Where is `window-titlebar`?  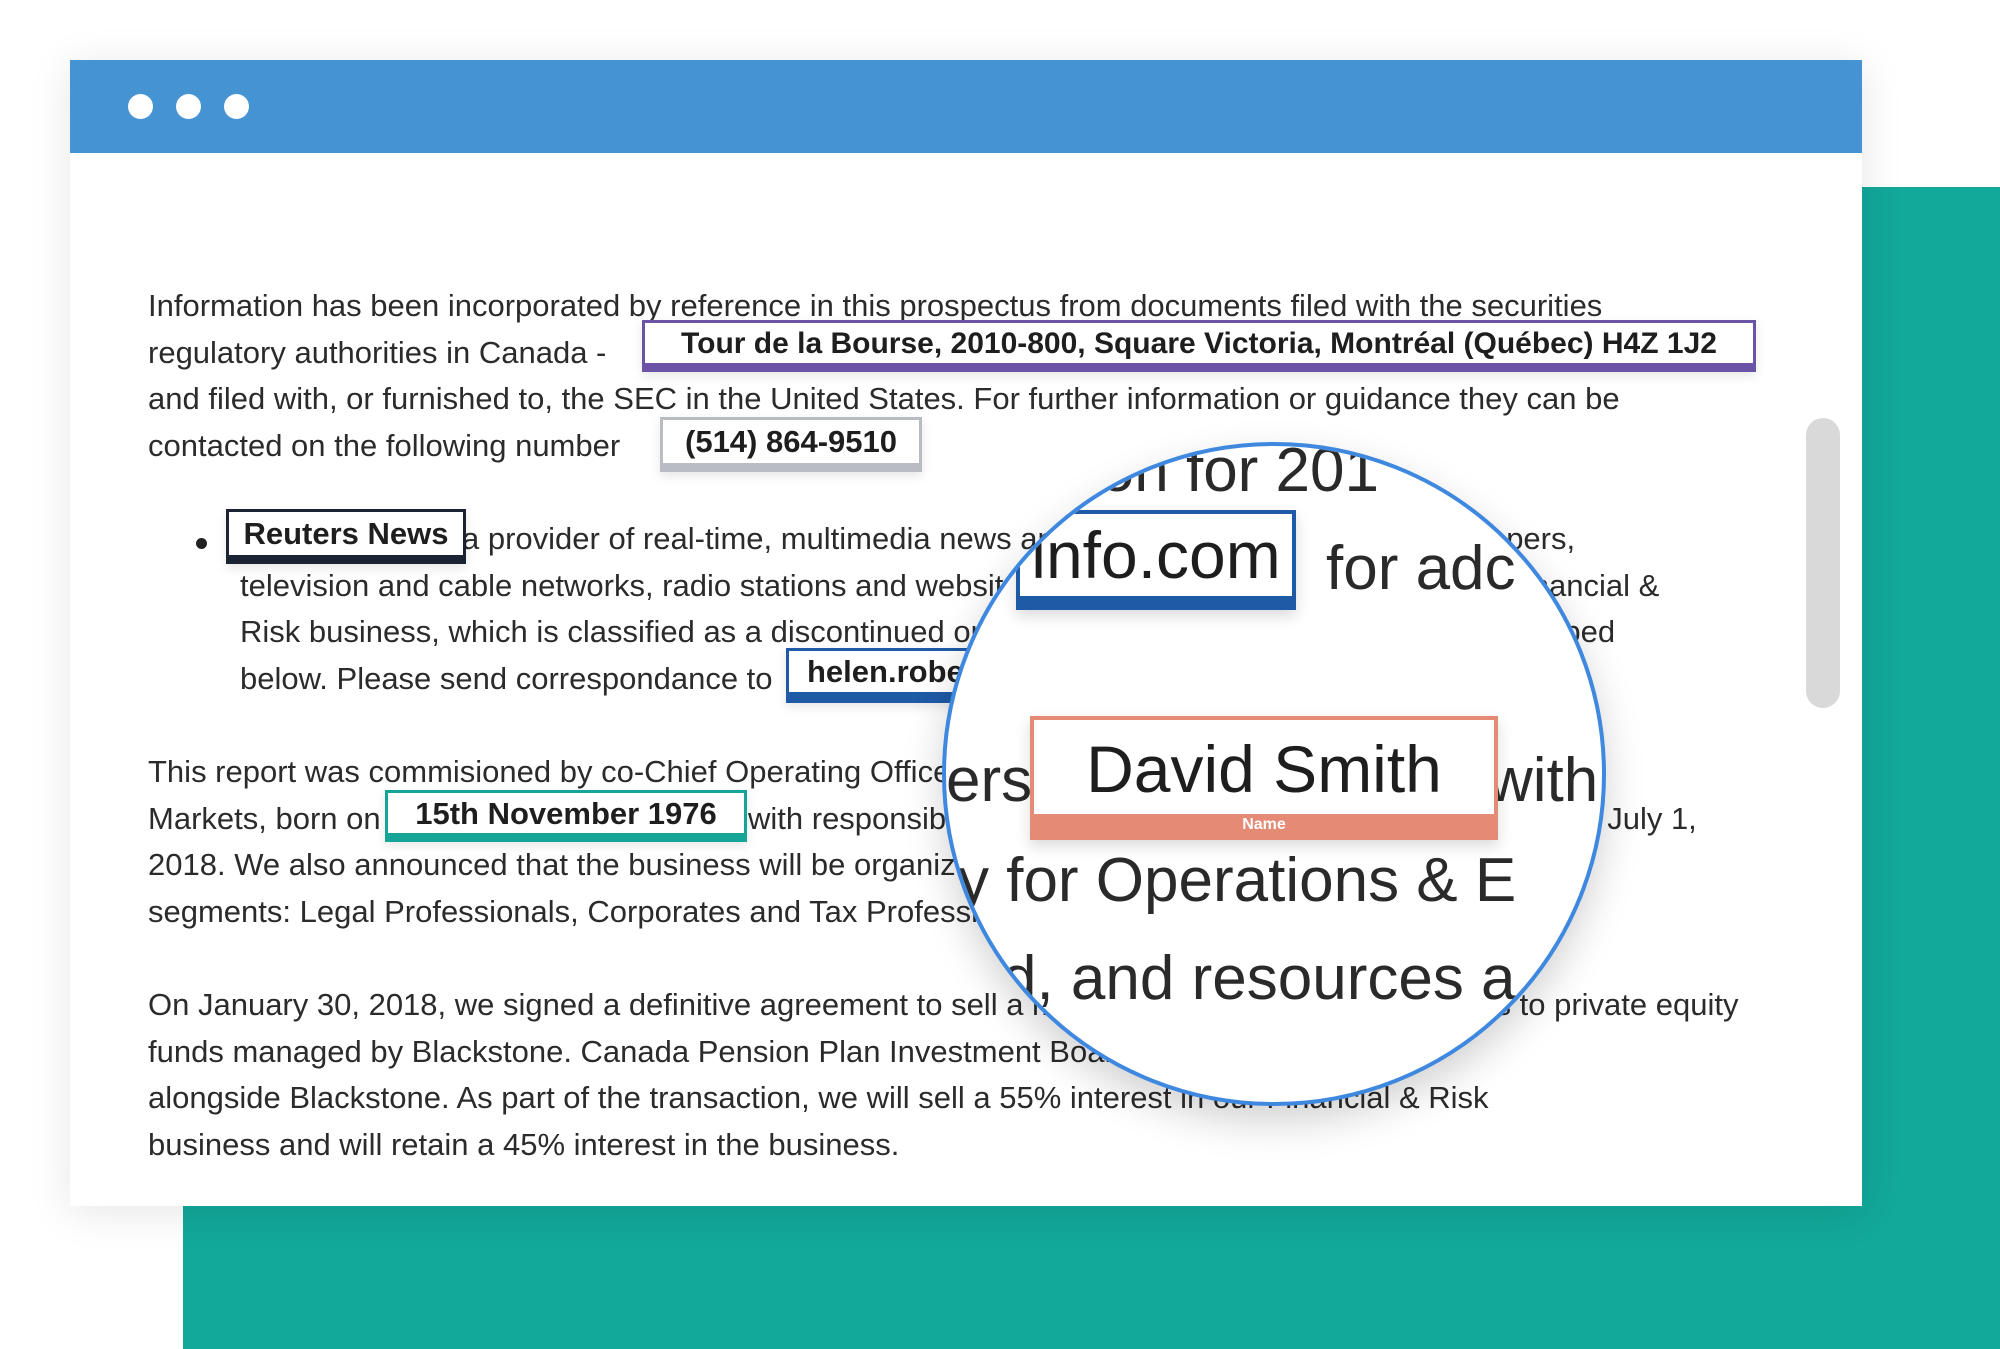
window-titlebar is located at coordinates (966, 106).